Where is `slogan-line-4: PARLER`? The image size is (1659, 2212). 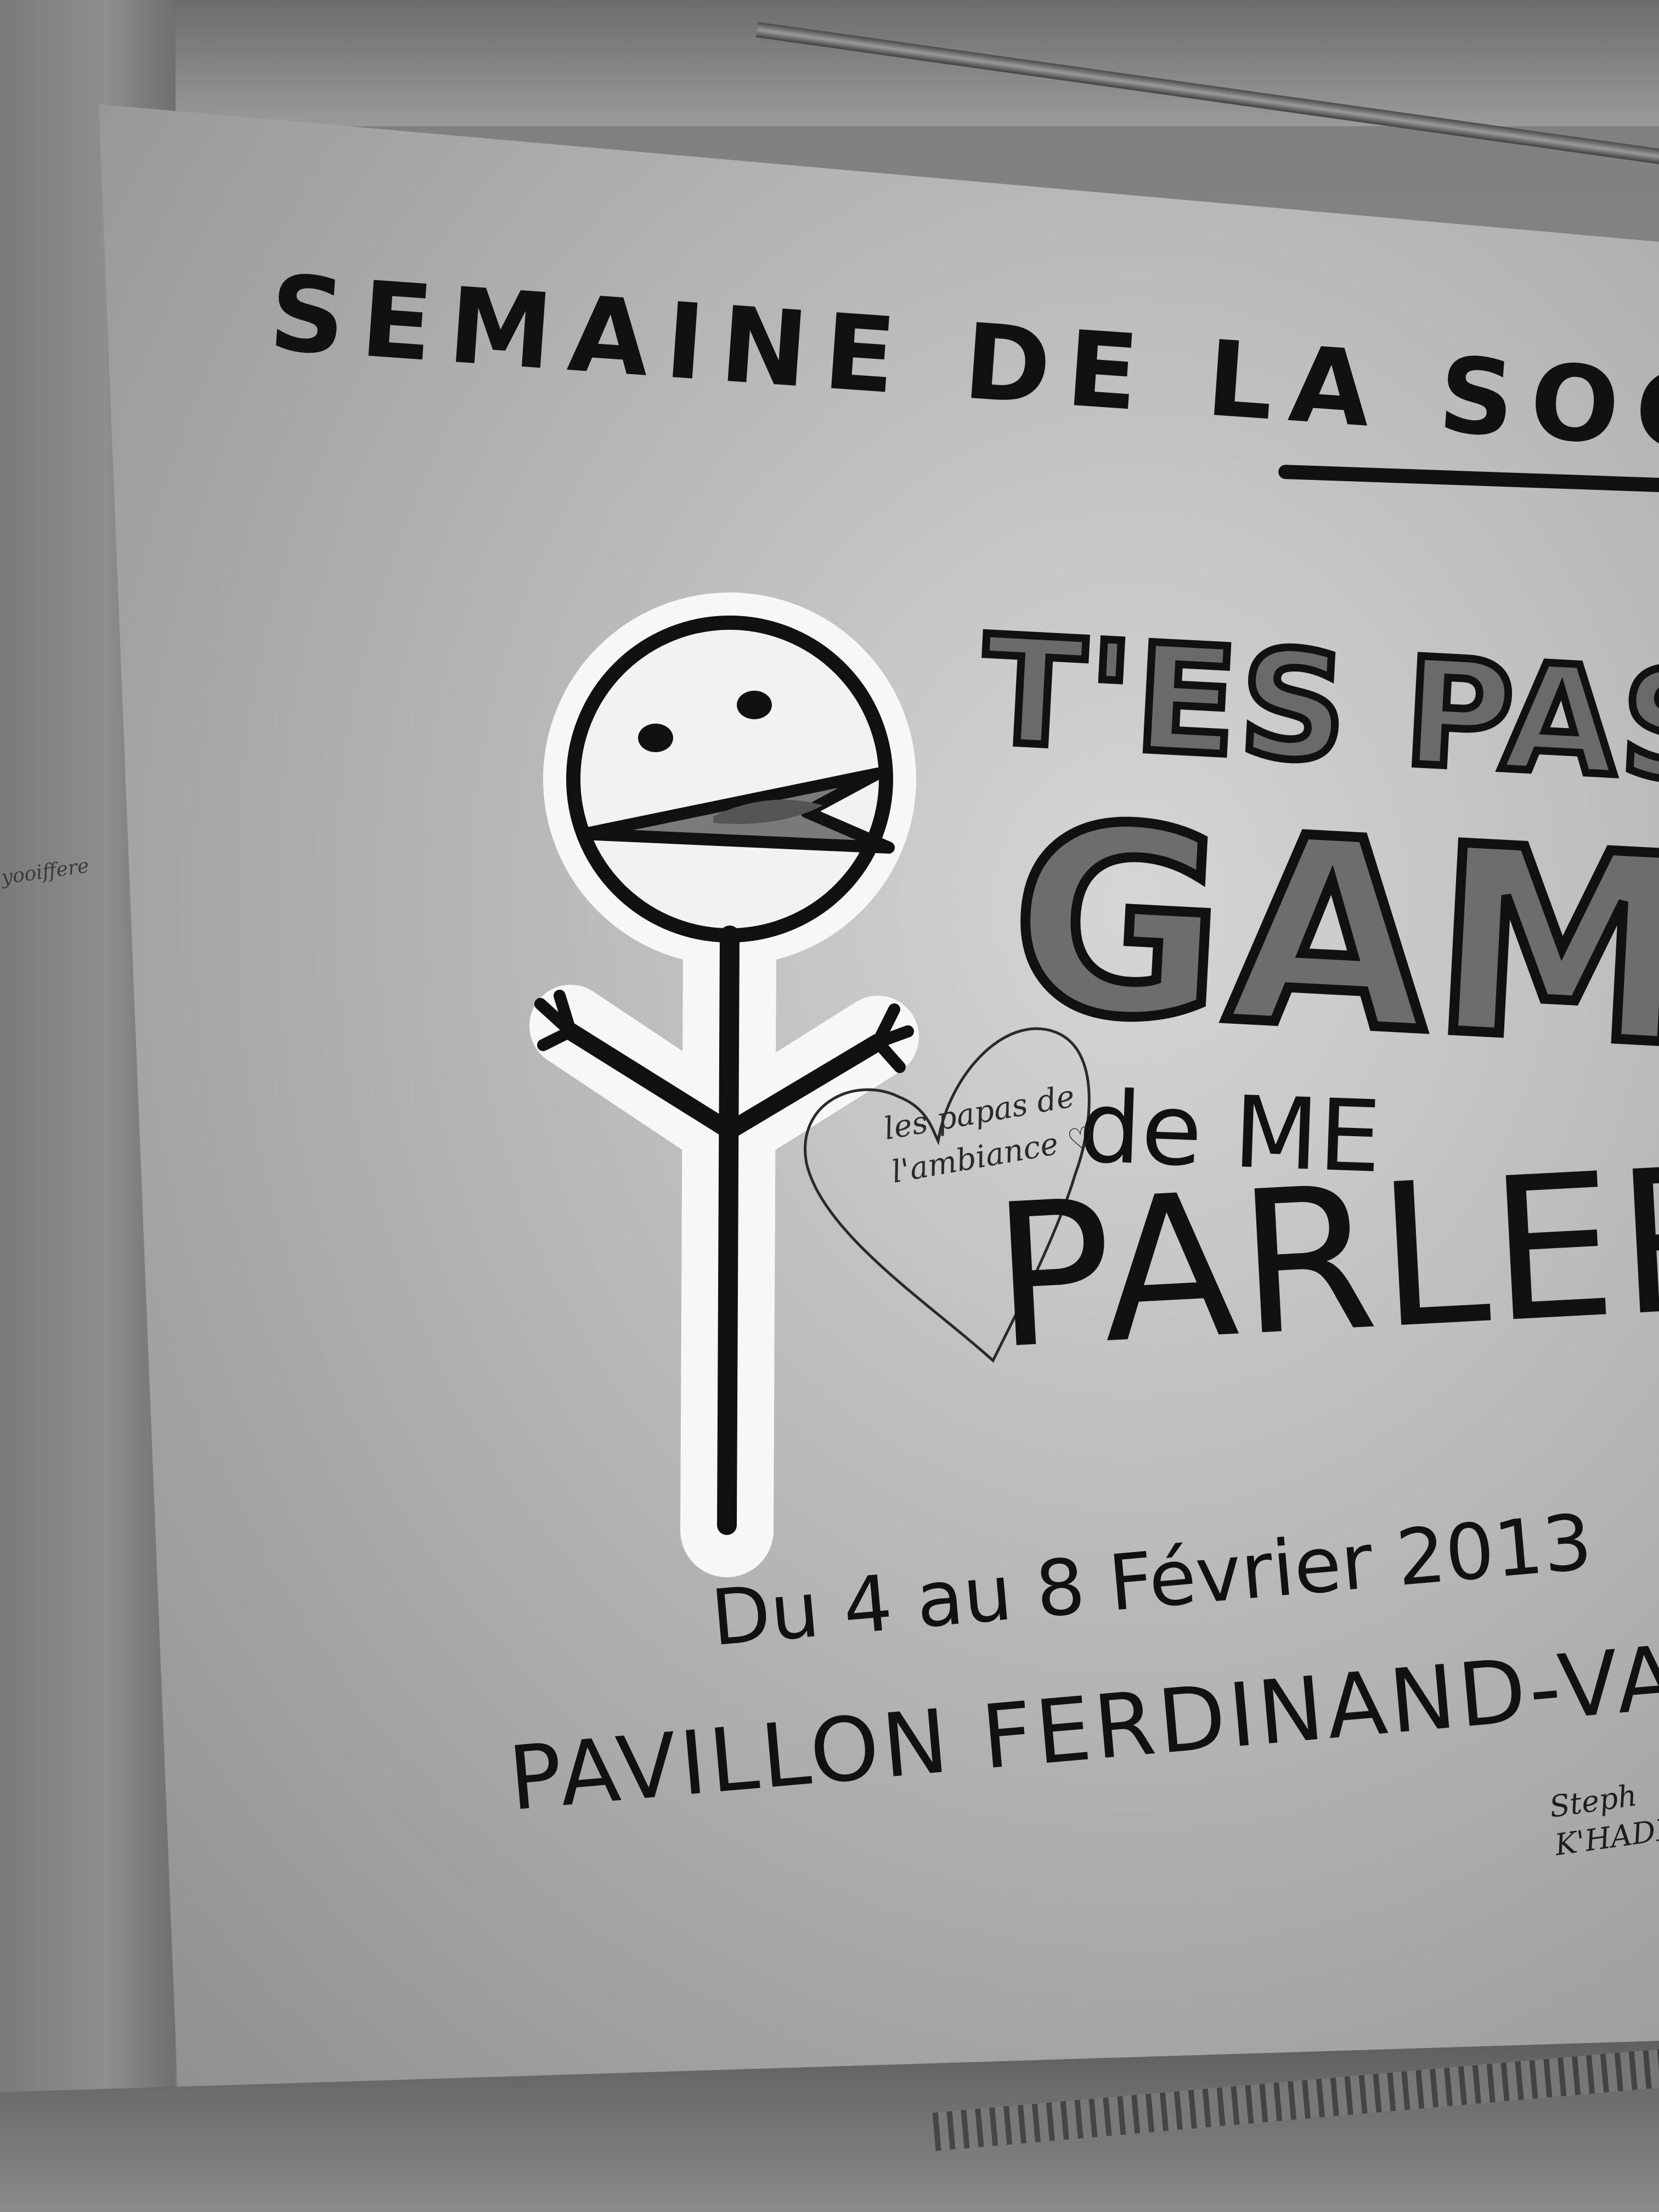 slogan-line-4: PARLER is located at coordinates (1324, 1258).